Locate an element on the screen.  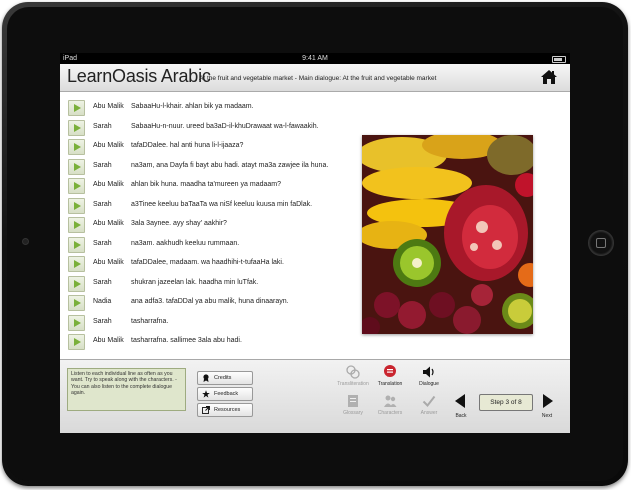
status-bar: iPad 9:41 AM is located at coordinates (315, 58).